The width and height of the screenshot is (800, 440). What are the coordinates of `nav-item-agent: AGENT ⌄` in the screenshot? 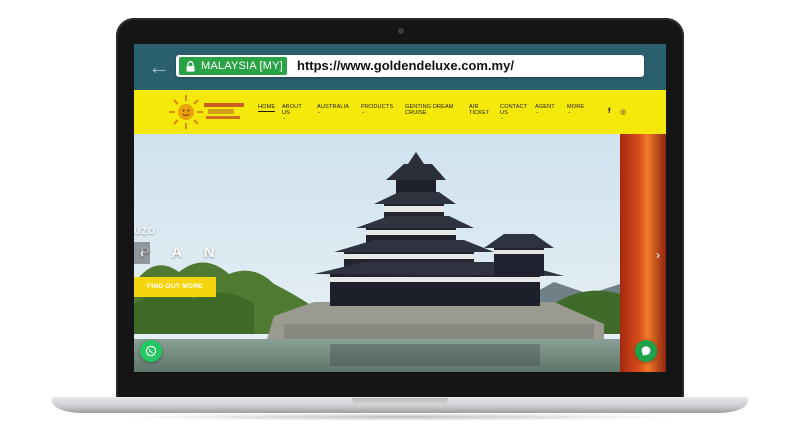 It's located at (545, 109).